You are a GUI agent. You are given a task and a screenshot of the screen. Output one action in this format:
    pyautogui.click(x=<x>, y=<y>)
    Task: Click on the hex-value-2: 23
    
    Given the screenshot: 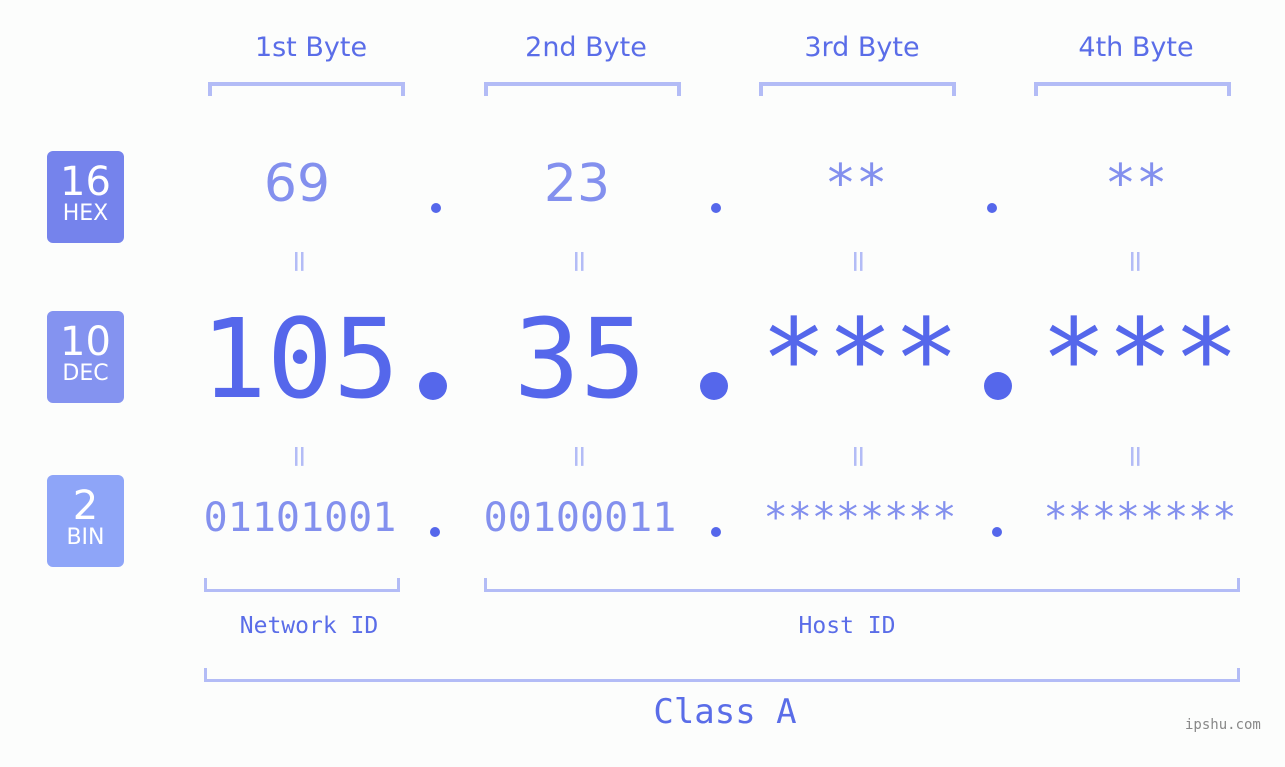 What is the action you would take?
    pyautogui.click(x=577, y=184)
    